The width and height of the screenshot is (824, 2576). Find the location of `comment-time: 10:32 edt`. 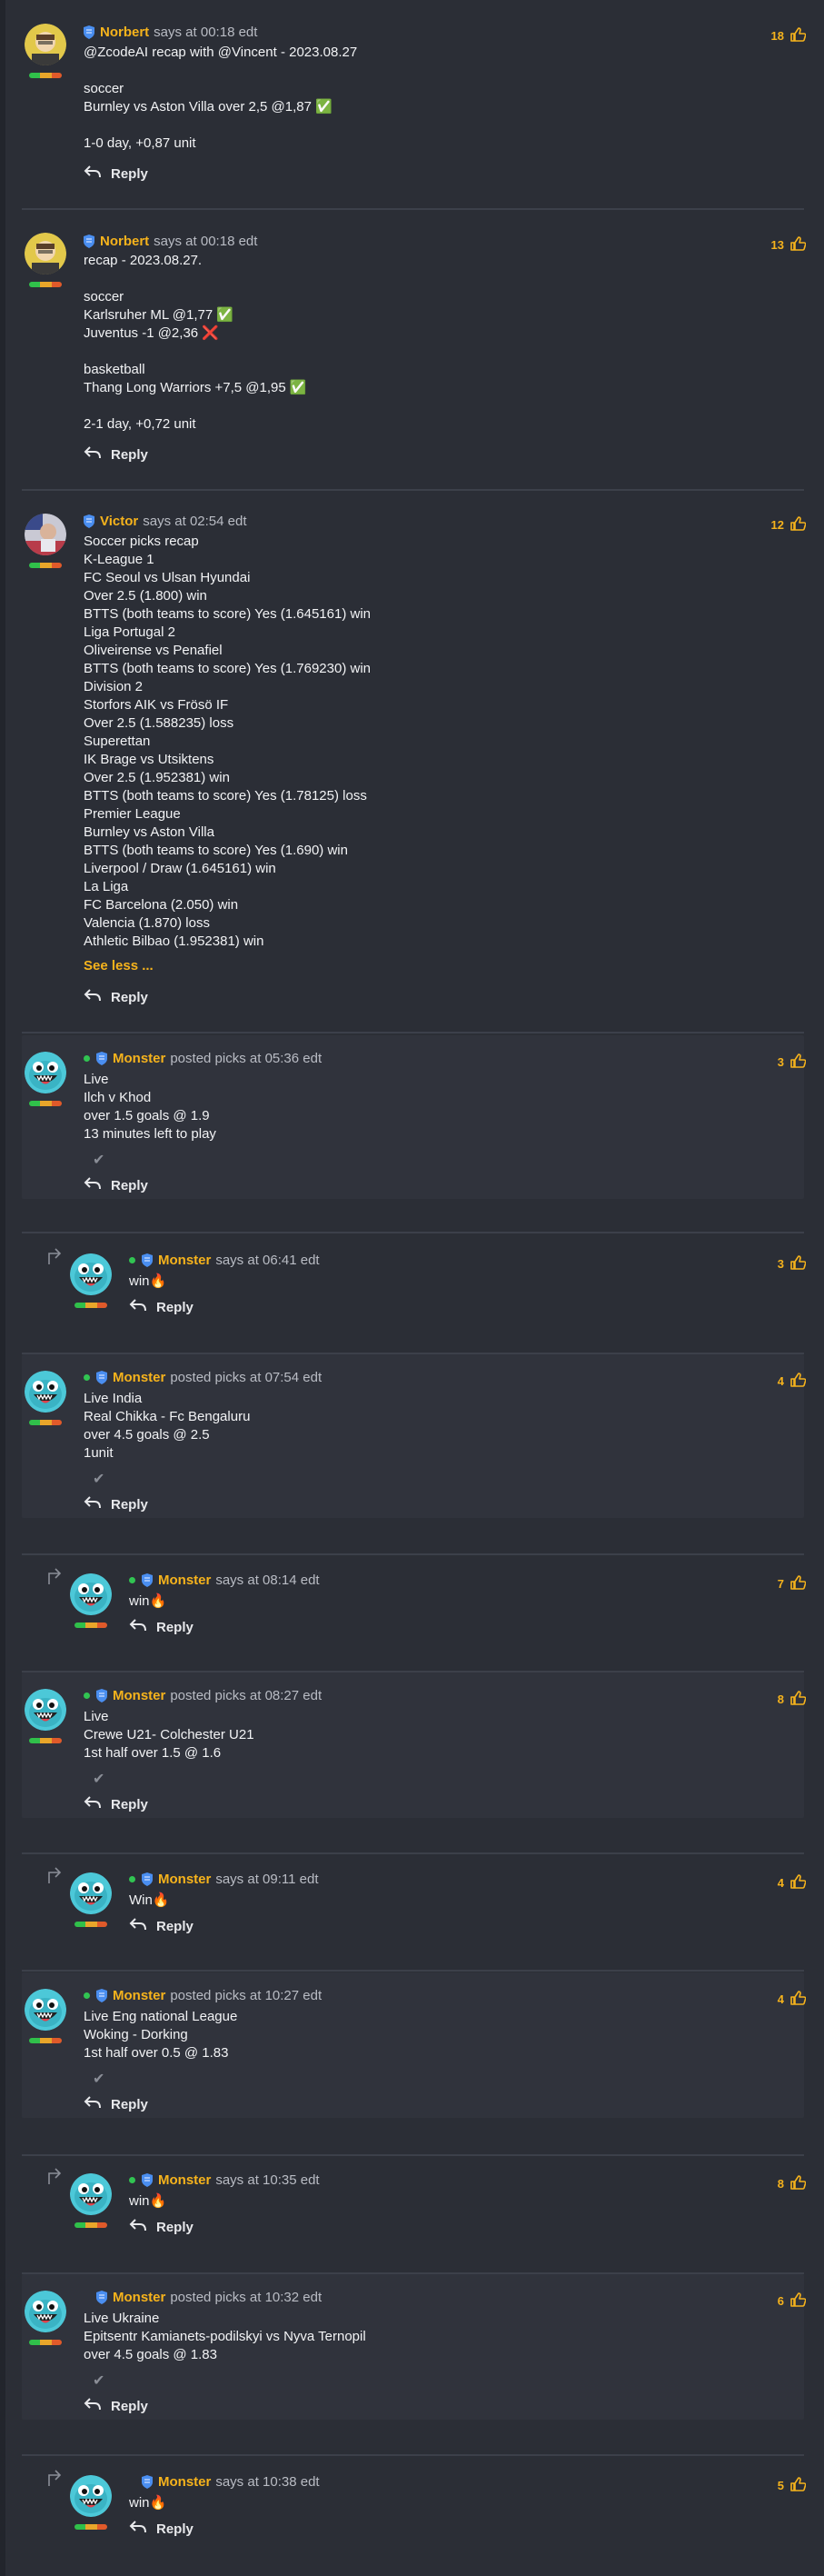

comment-time: 10:32 edt is located at coordinates (293, 2297).